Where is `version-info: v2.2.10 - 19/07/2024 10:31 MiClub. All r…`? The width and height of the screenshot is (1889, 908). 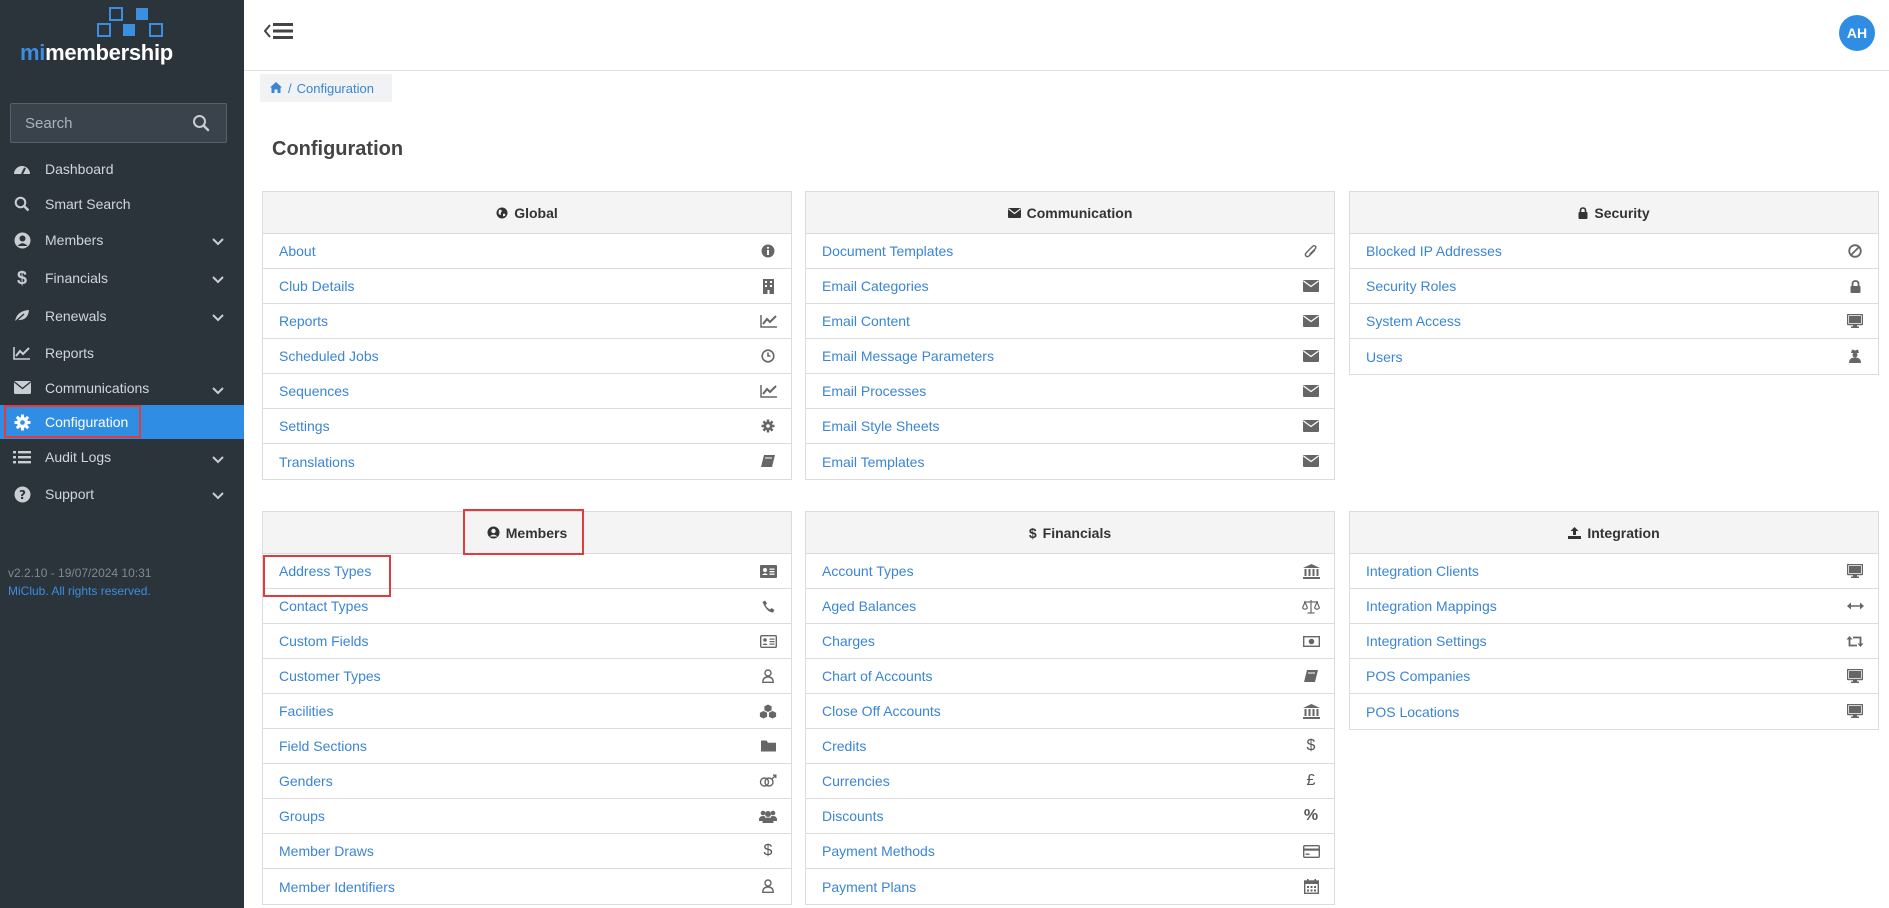
version-info: v2.2.10 - 19/07/2024 10:31 MiClub. All r… is located at coordinates (79, 582).